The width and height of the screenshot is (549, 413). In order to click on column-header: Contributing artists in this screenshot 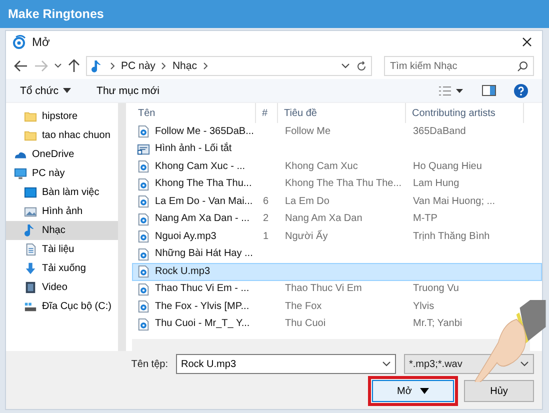, I will do `click(465, 113)`.